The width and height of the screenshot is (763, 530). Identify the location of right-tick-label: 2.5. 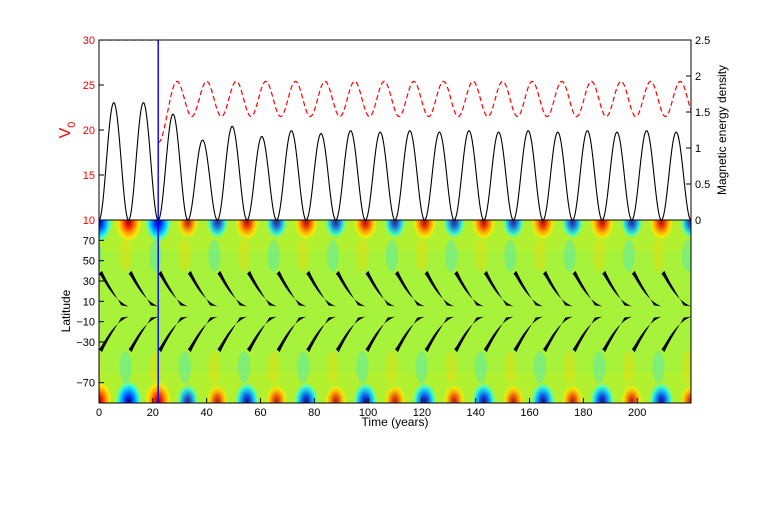
(702, 41).